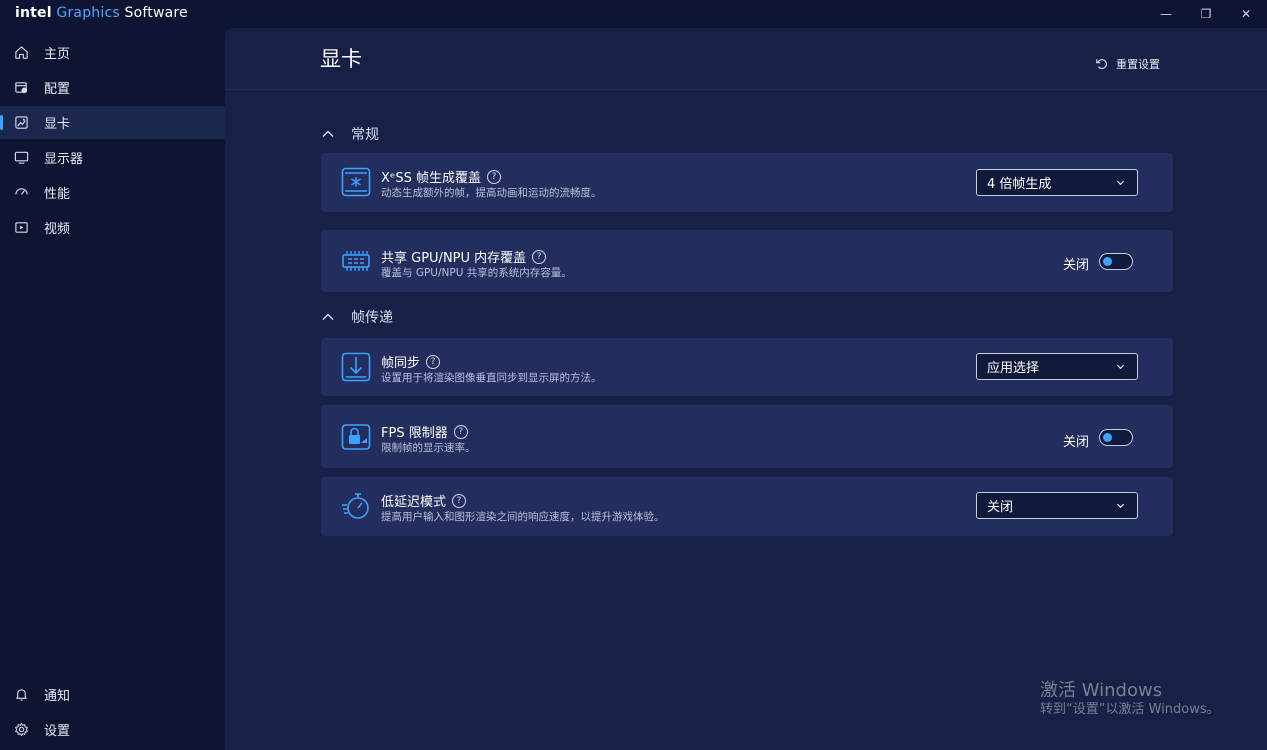 Image resolution: width=1267 pixels, height=750 pixels. Describe the element at coordinates (356, 437) in the screenshot. I see `fps-lock-icon` at that location.